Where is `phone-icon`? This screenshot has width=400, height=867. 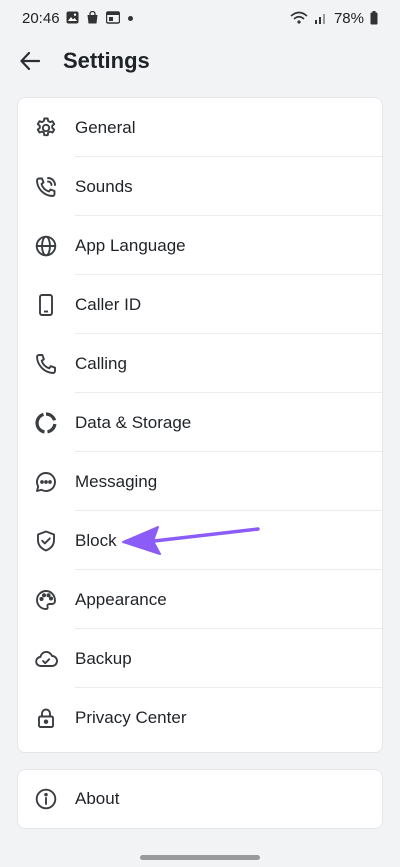
phone-icon is located at coordinates (46, 364).